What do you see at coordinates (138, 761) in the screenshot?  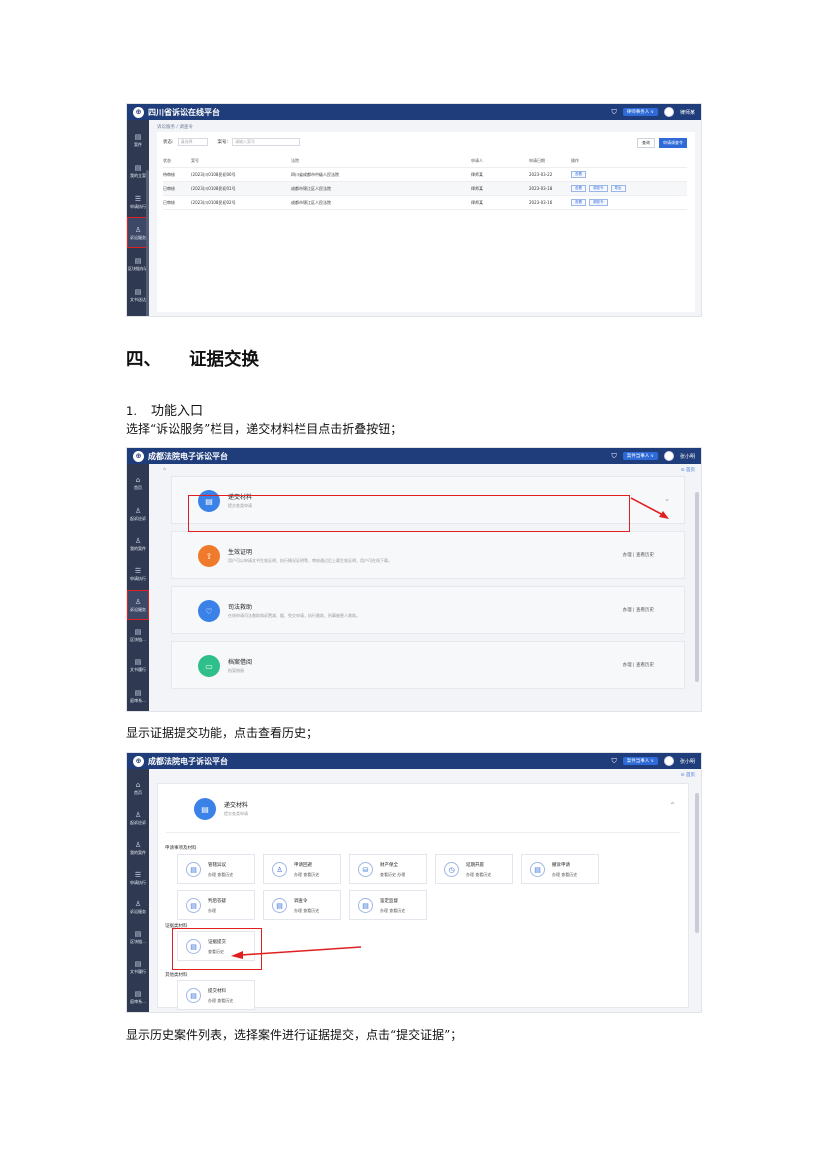 I see `court-logo-icon: ⊕` at bounding box center [138, 761].